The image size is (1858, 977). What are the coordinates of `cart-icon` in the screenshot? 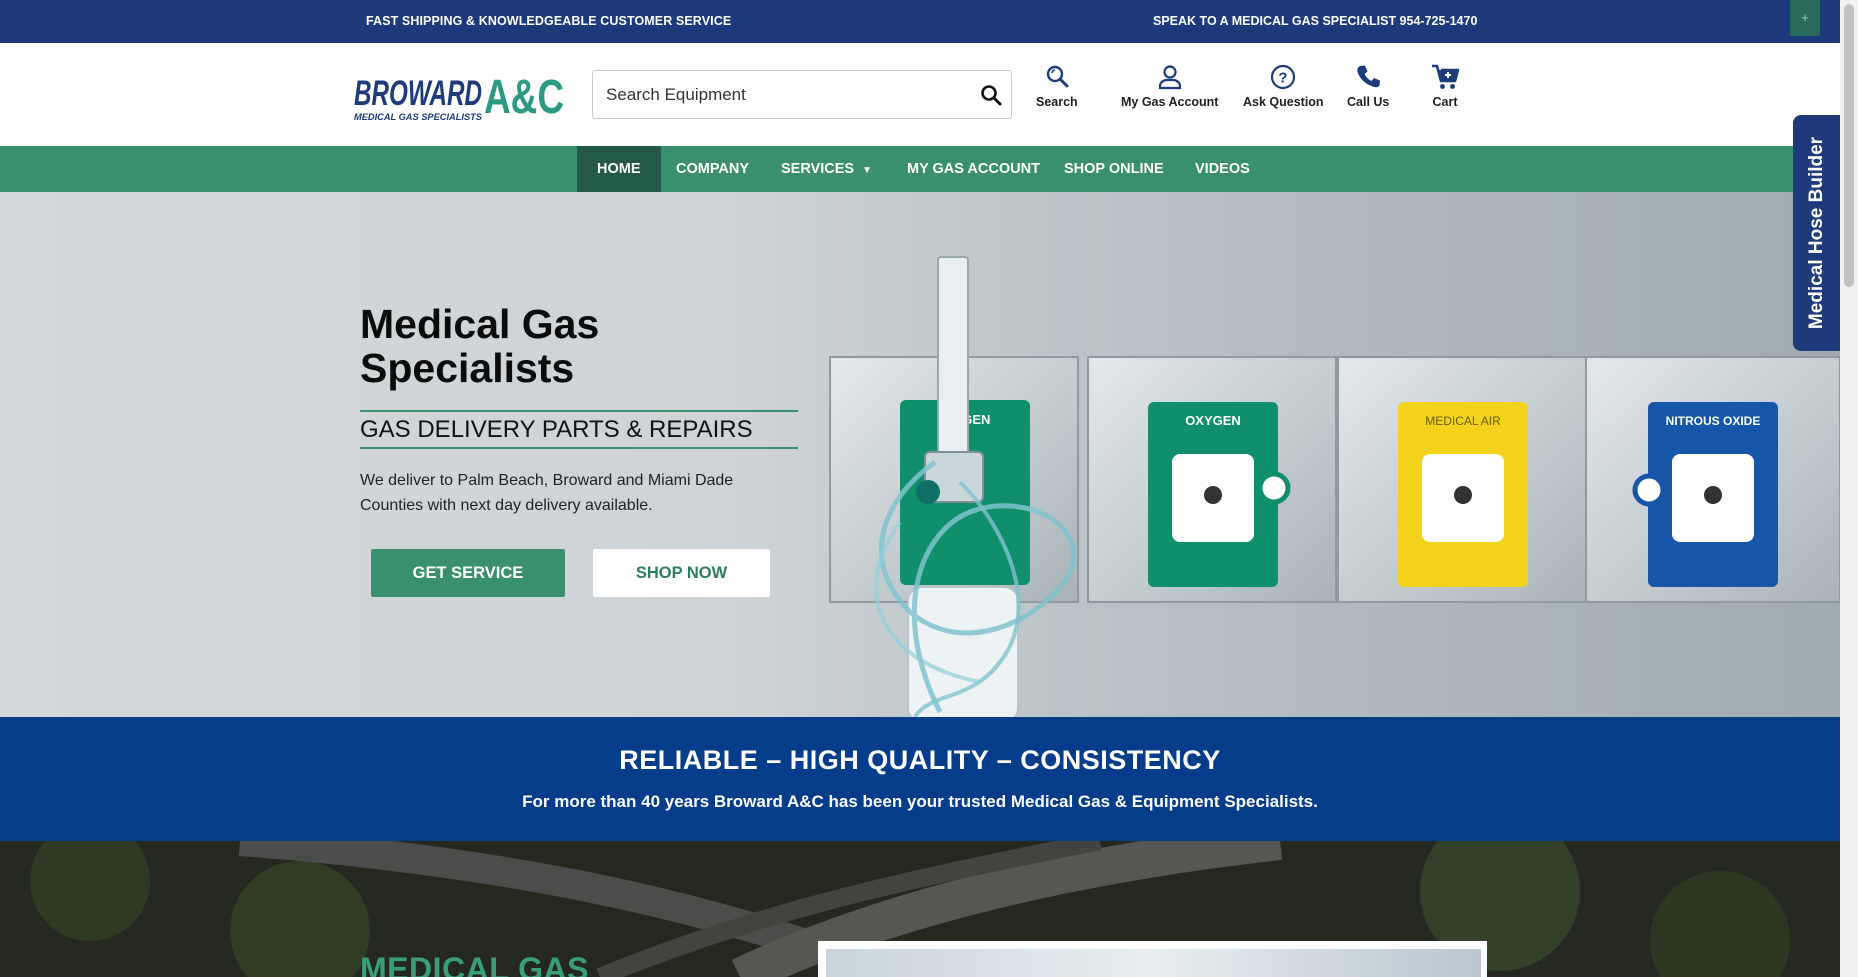 It's located at (1446, 76).